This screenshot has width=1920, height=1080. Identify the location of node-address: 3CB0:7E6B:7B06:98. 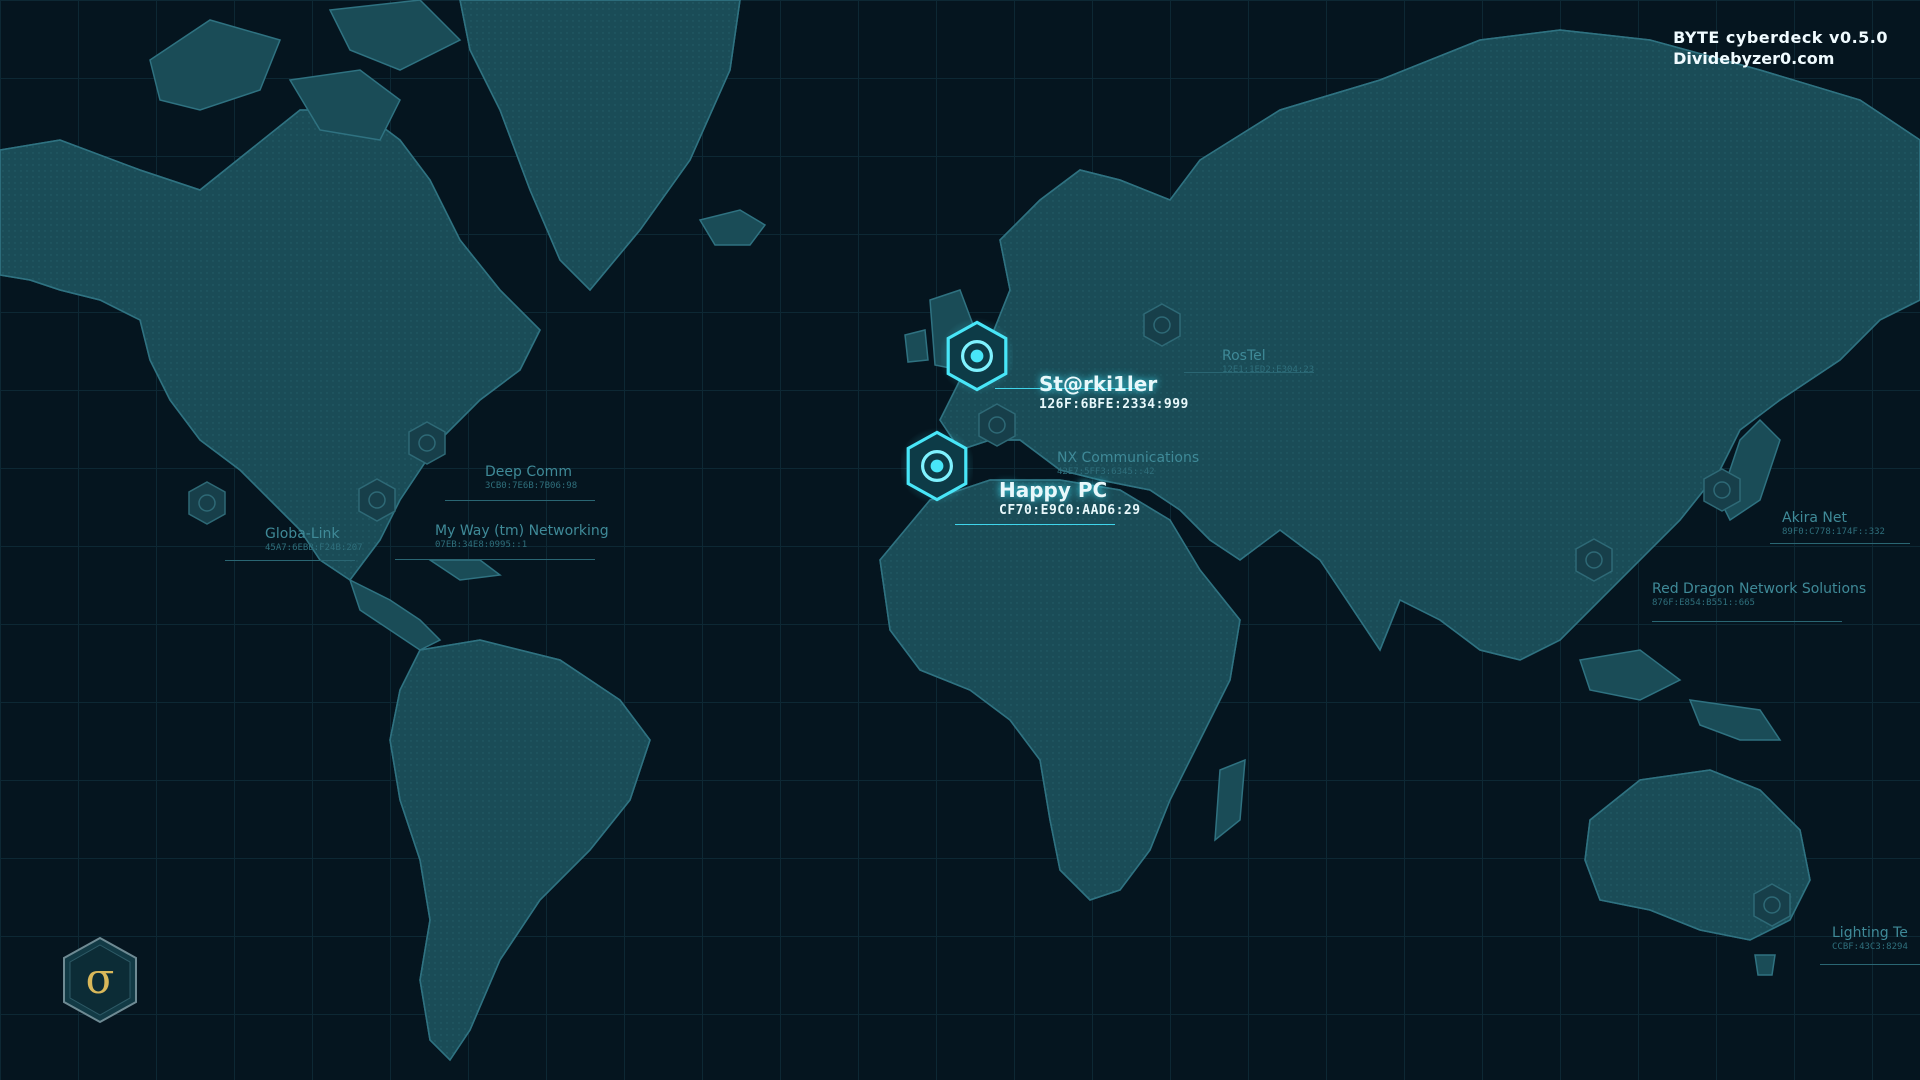
(531, 486).